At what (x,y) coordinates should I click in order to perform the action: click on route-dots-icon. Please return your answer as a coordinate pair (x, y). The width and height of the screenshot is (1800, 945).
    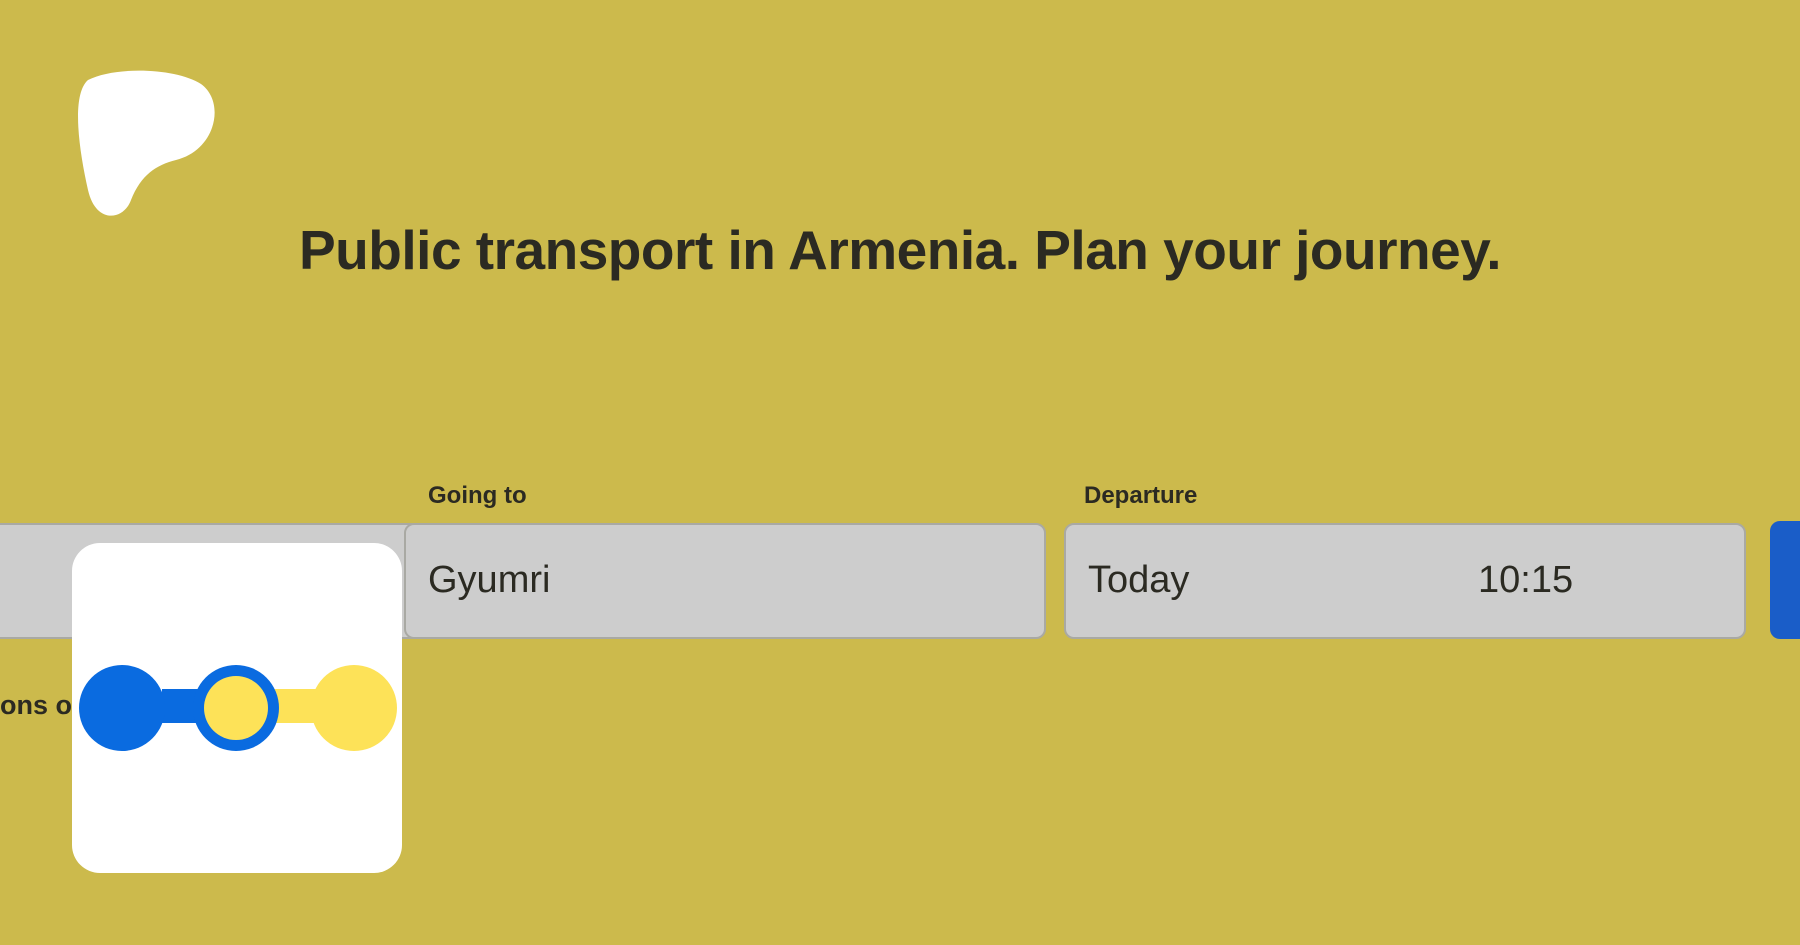
    Looking at the image, I should click on (238, 708).